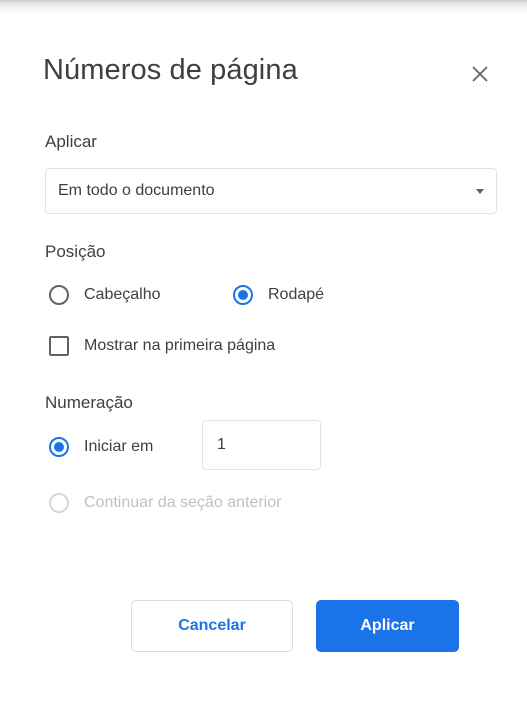 The height and width of the screenshot is (718, 527). I want to click on radio-continue-icon, so click(59, 503).